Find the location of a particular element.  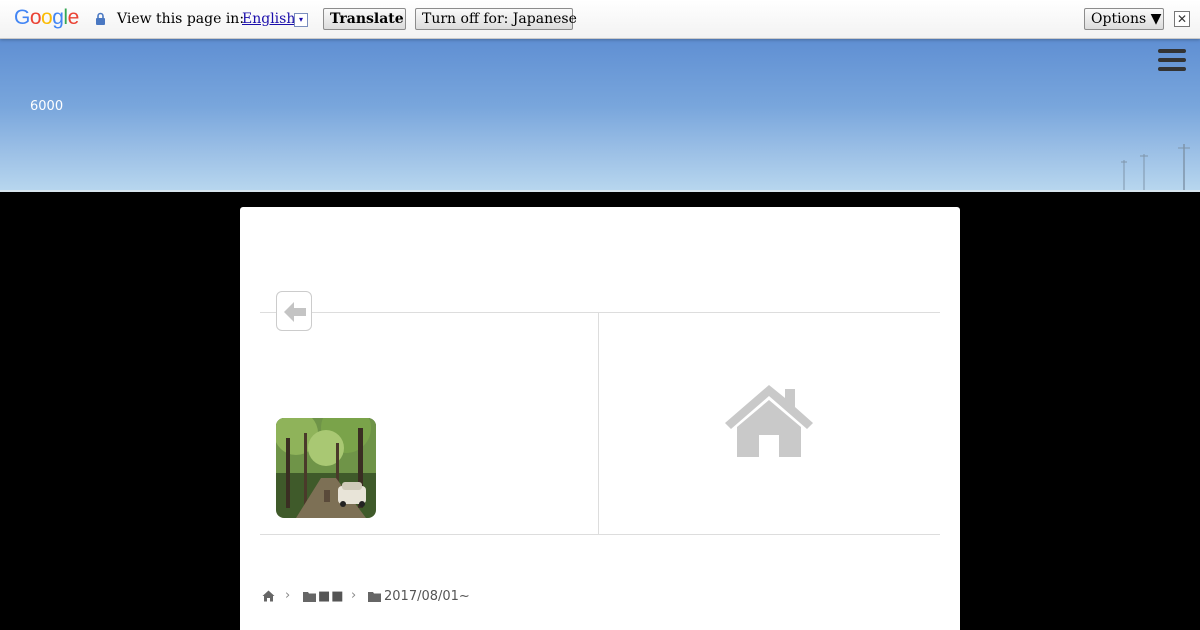

utility-poles-decoration is located at coordinates (1155, 167).